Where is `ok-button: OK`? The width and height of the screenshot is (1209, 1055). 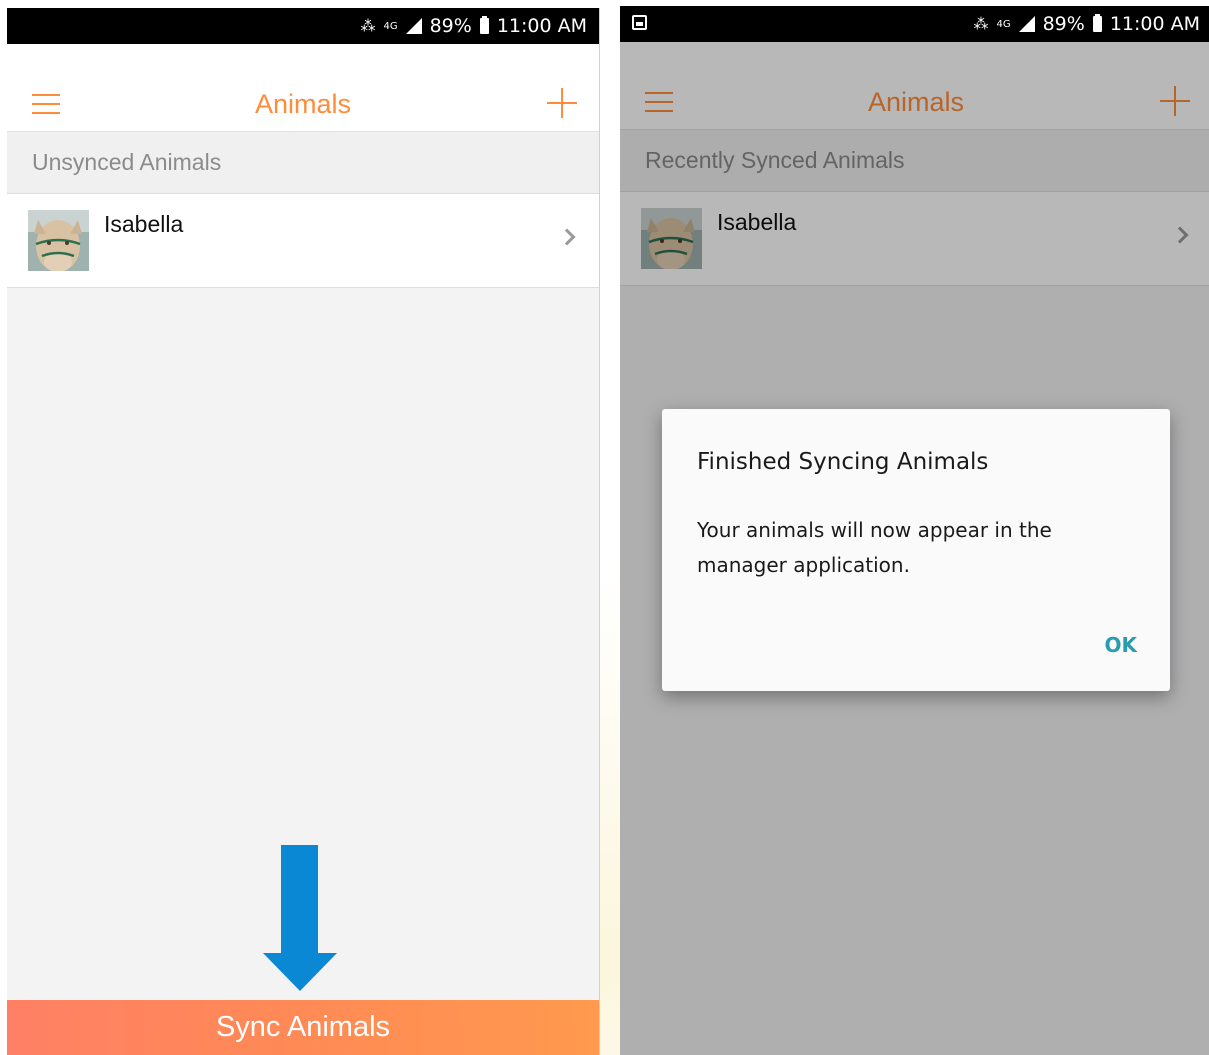 ok-button: OK is located at coordinates (1121, 645).